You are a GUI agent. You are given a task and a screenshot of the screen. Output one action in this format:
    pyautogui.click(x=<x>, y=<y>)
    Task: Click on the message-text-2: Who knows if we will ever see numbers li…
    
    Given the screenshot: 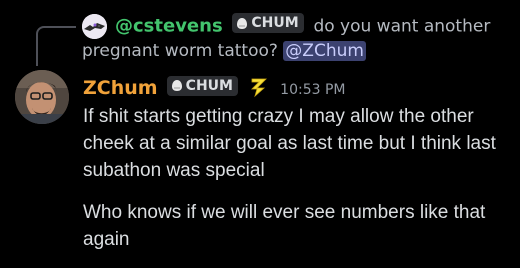 What is the action you would take?
    pyautogui.click(x=284, y=226)
    